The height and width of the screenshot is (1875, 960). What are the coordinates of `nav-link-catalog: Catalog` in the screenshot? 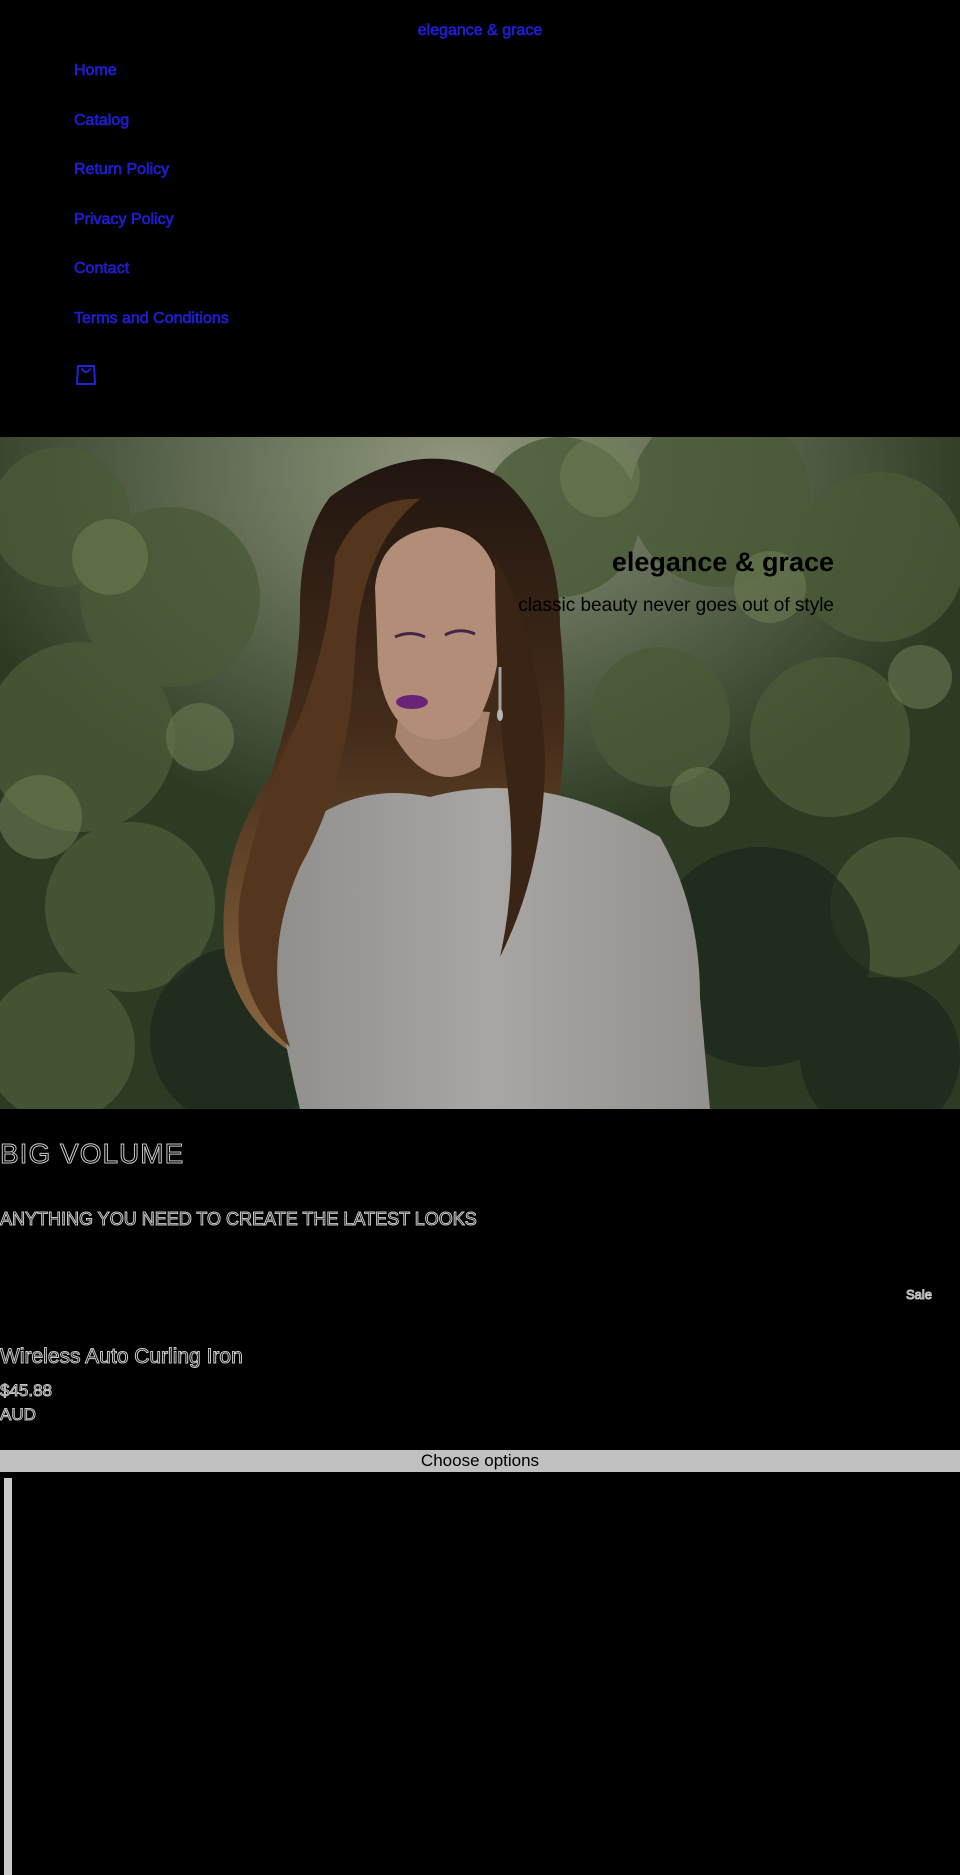 It's located at (102, 120).